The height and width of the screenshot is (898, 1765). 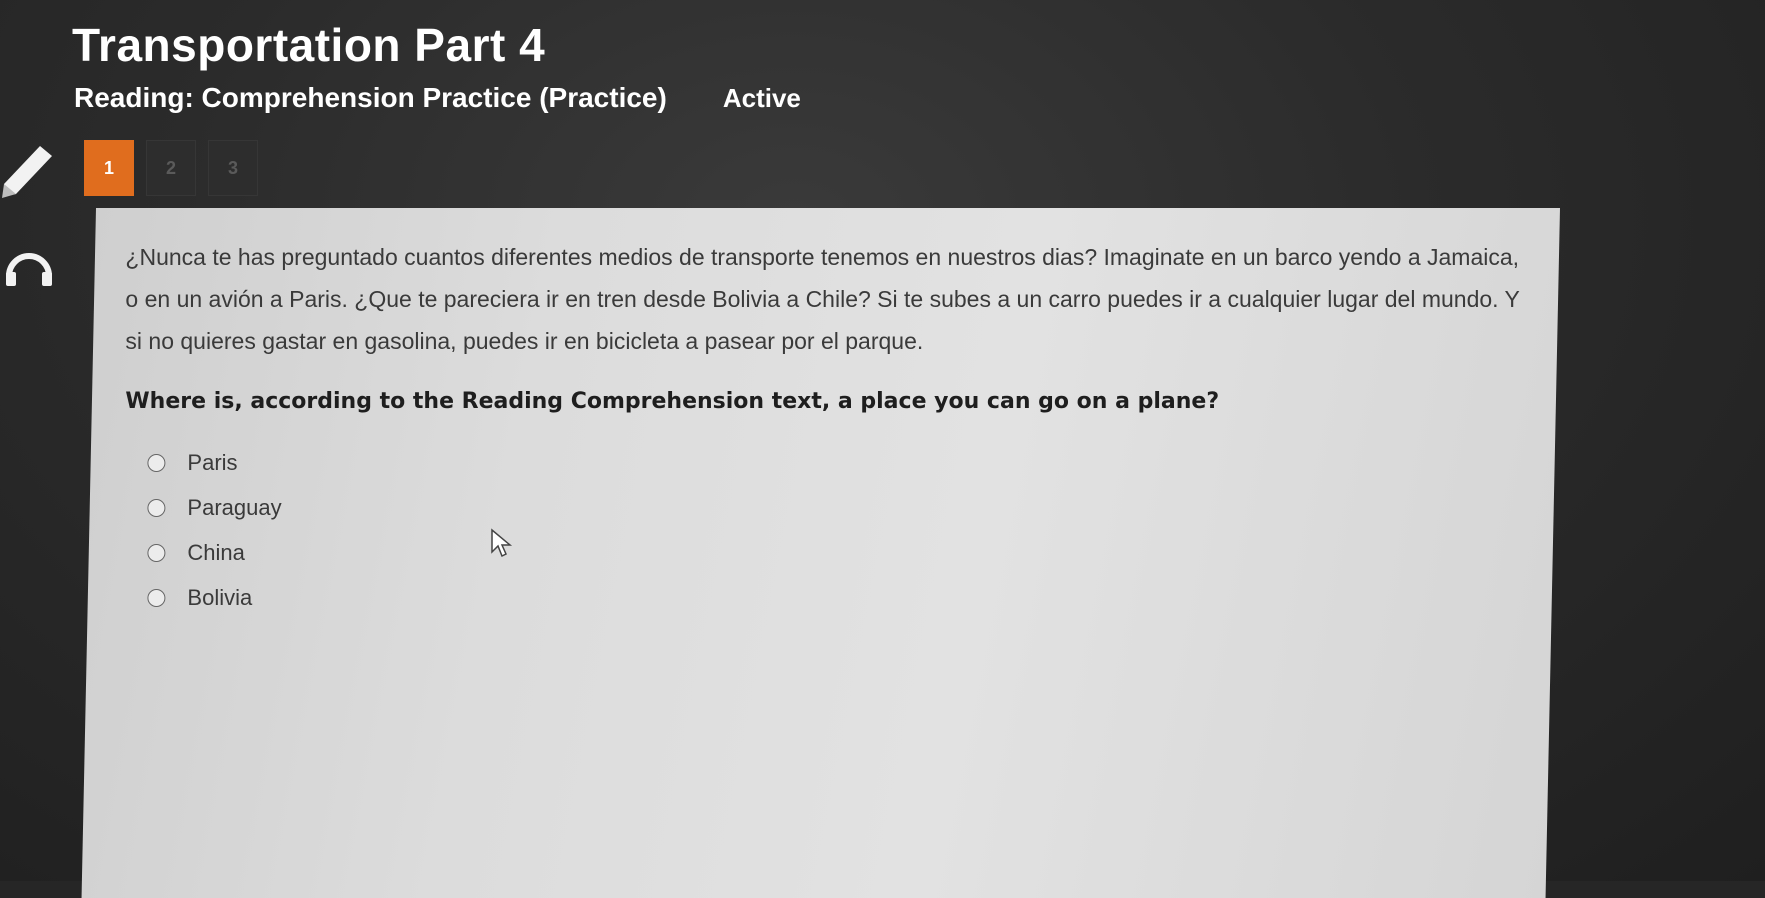 What do you see at coordinates (836, 507) in the screenshot?
I see `answer-option: Paraguay` at bounding box center [836, 507].